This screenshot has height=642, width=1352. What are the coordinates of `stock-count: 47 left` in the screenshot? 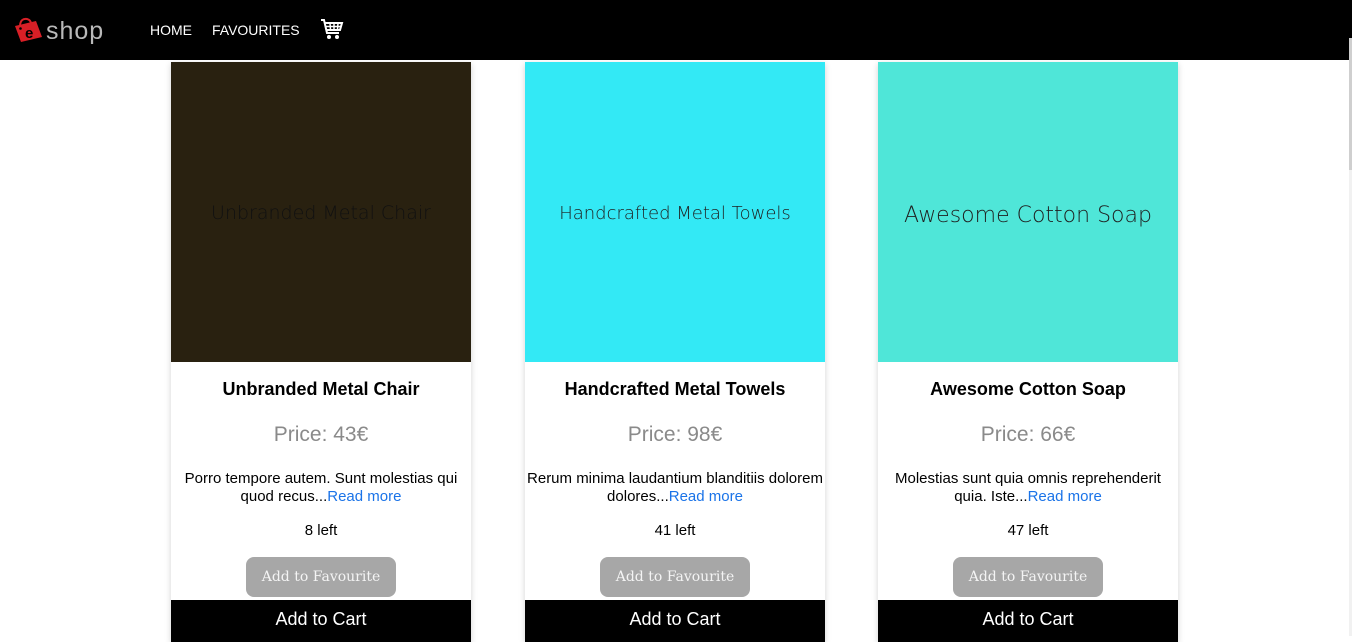 It's located at (1028, 530).